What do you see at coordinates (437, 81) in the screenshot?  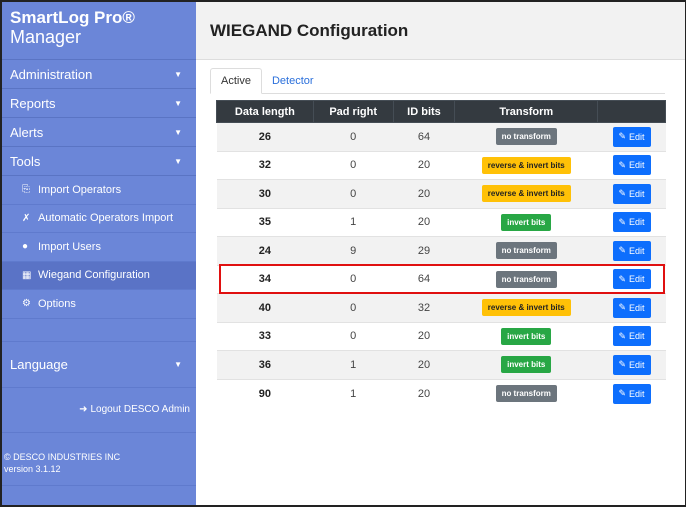 I see `tab-bar: Active Detector` at bounding box center [437, 81].